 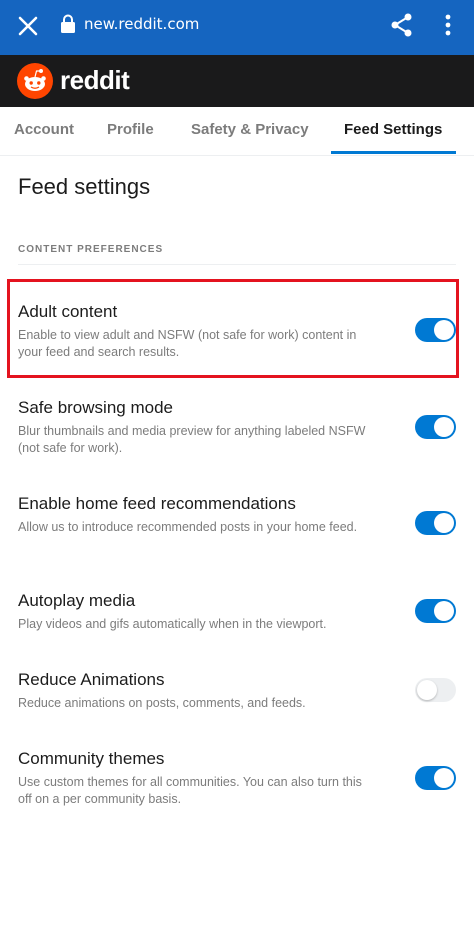 I want to click on setting-title: Autoplay media, so click(x=77, y=600).